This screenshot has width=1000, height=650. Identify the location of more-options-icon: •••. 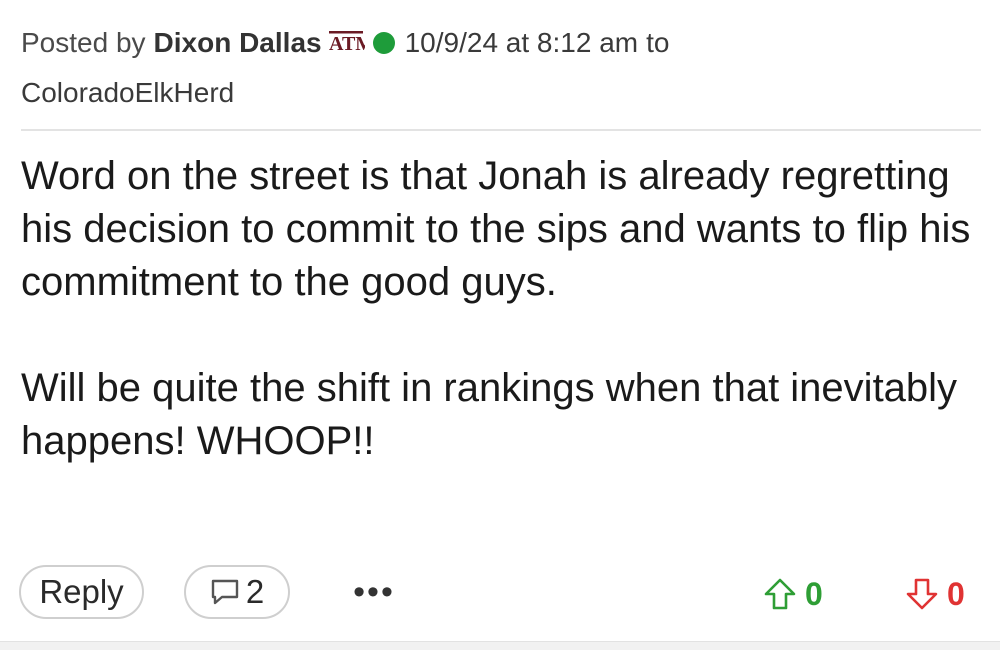
(374, 591).